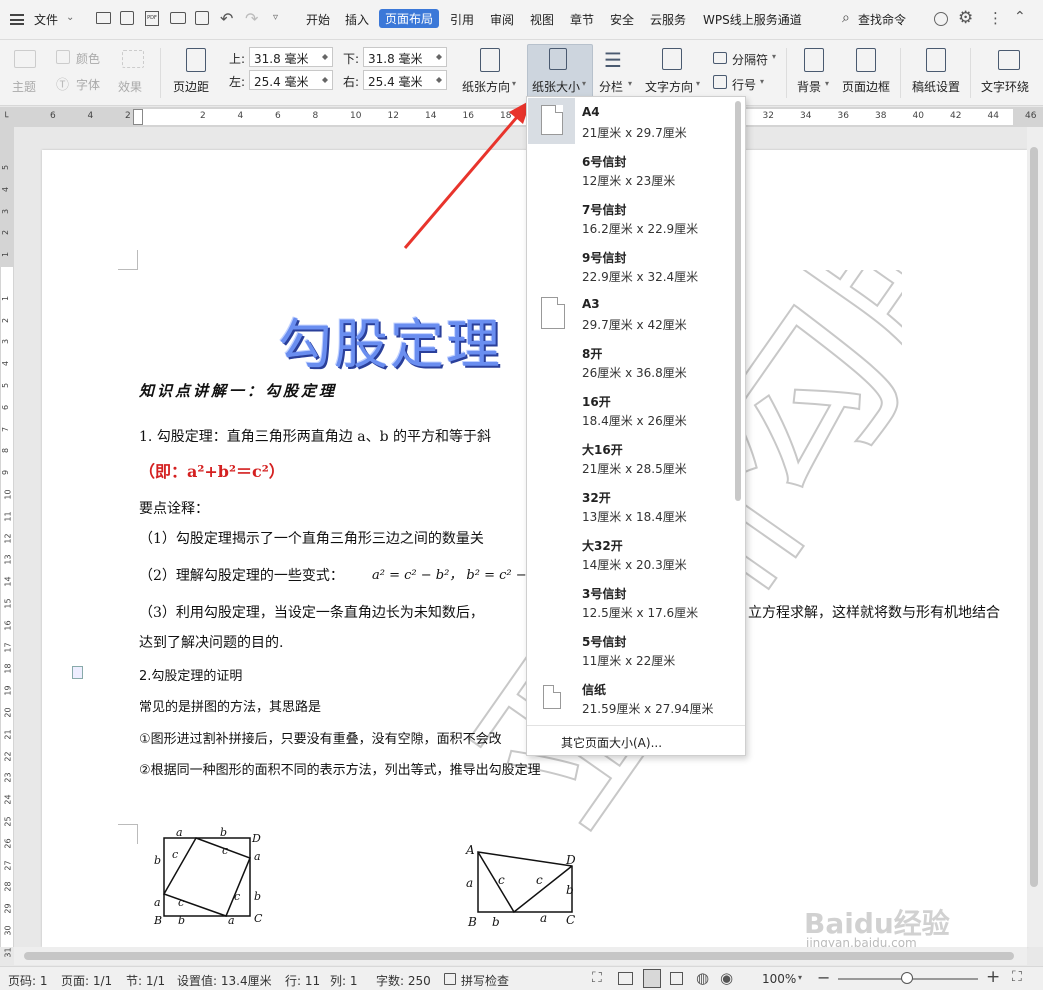  What do you see at coordinates (502, 19) in the screenshot?
I see `tab-review: 审阅` at bounding box center [502, 19].